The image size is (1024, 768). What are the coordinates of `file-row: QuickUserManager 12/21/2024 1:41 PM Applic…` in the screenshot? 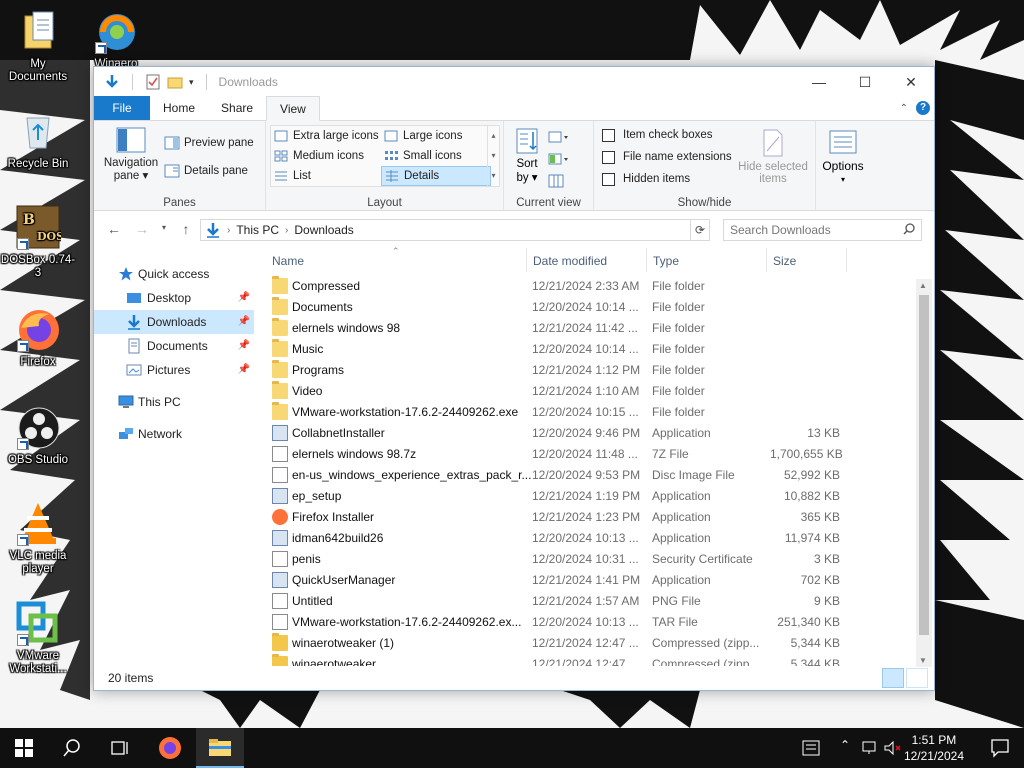 It's located at (589, 580).